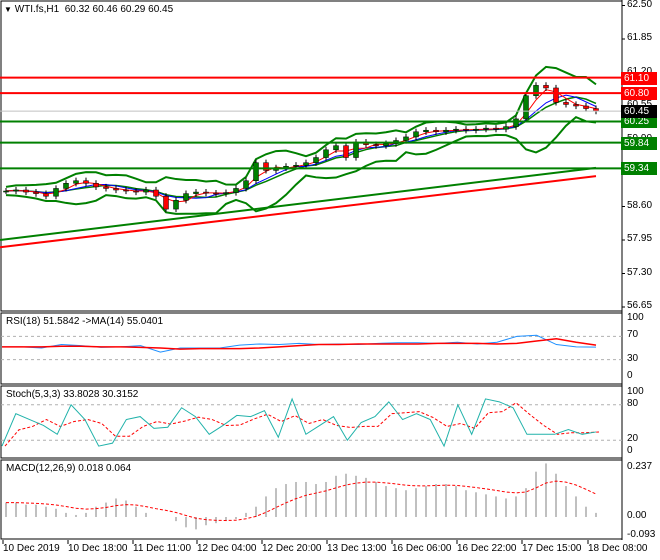  Describe the element at coordinates (640, 238) in the screenshot. I see `price-tick: 57.95` at that location.